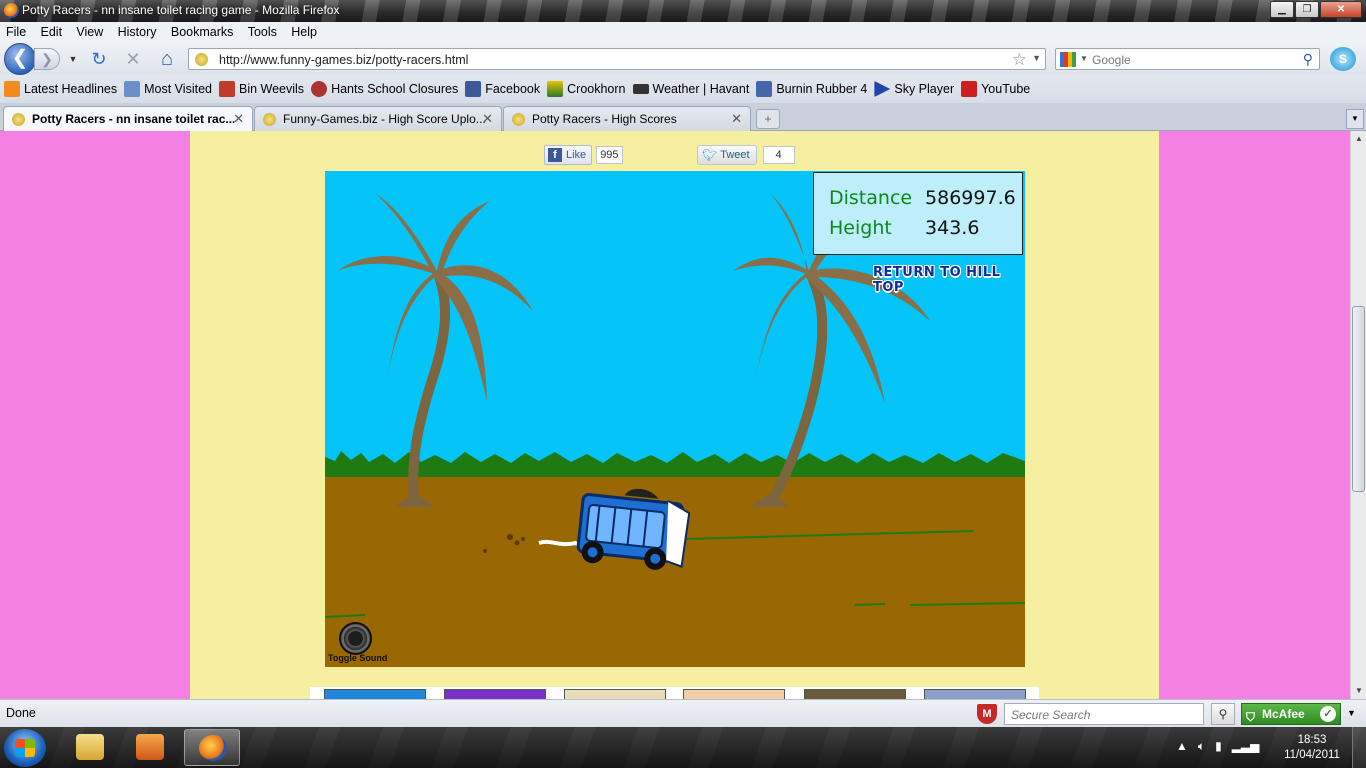 This screenshot has width=1366, height=768. What do you see at coordinates (1308, 59) in the screenshot?
I see `search-icon: ⚲` at bounding box center [1308, 59].